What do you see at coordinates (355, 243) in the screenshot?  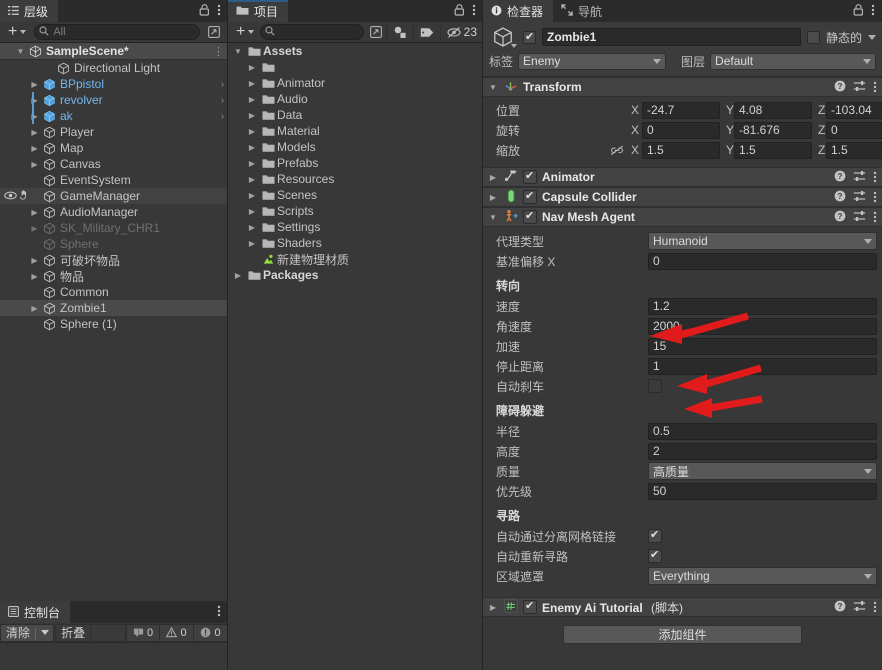 I see `project-item: ▶ Shaders` at bounding box center [355, 243].